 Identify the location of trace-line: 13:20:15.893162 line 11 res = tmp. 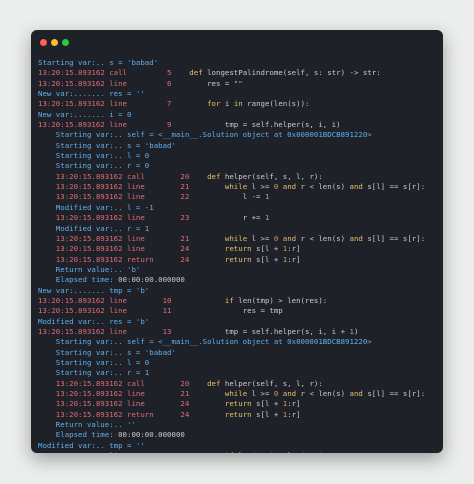
(239, 311).